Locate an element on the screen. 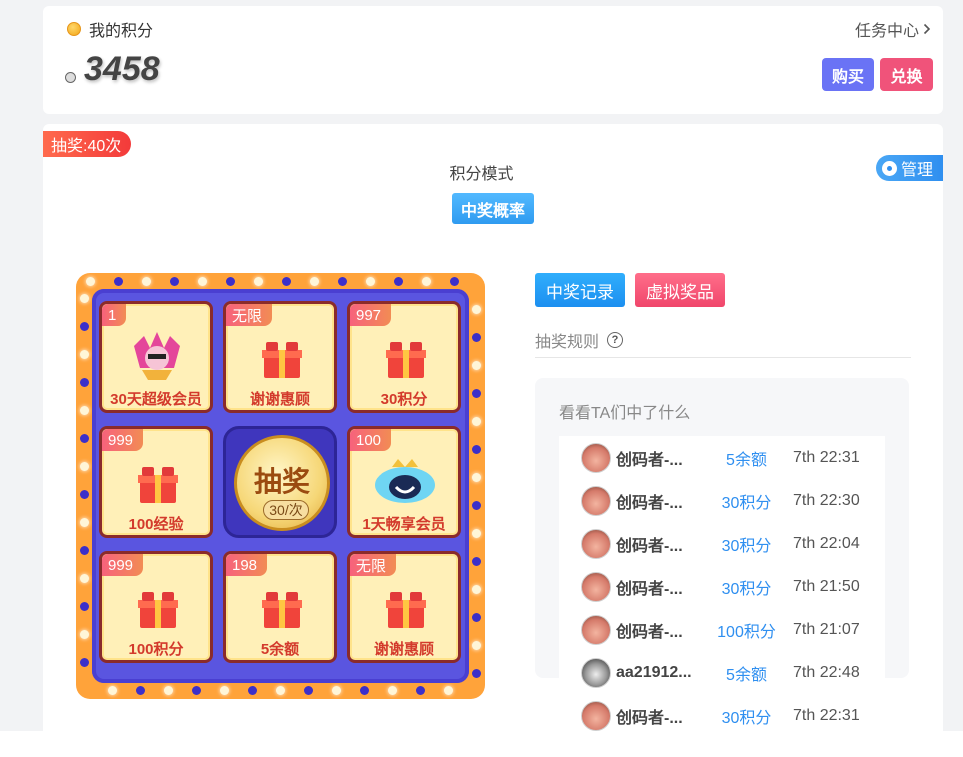 Image resolution: width=963 pixels, height=757 pixels. probability-button: 中奖概率 is located at coordinates (493, 208).